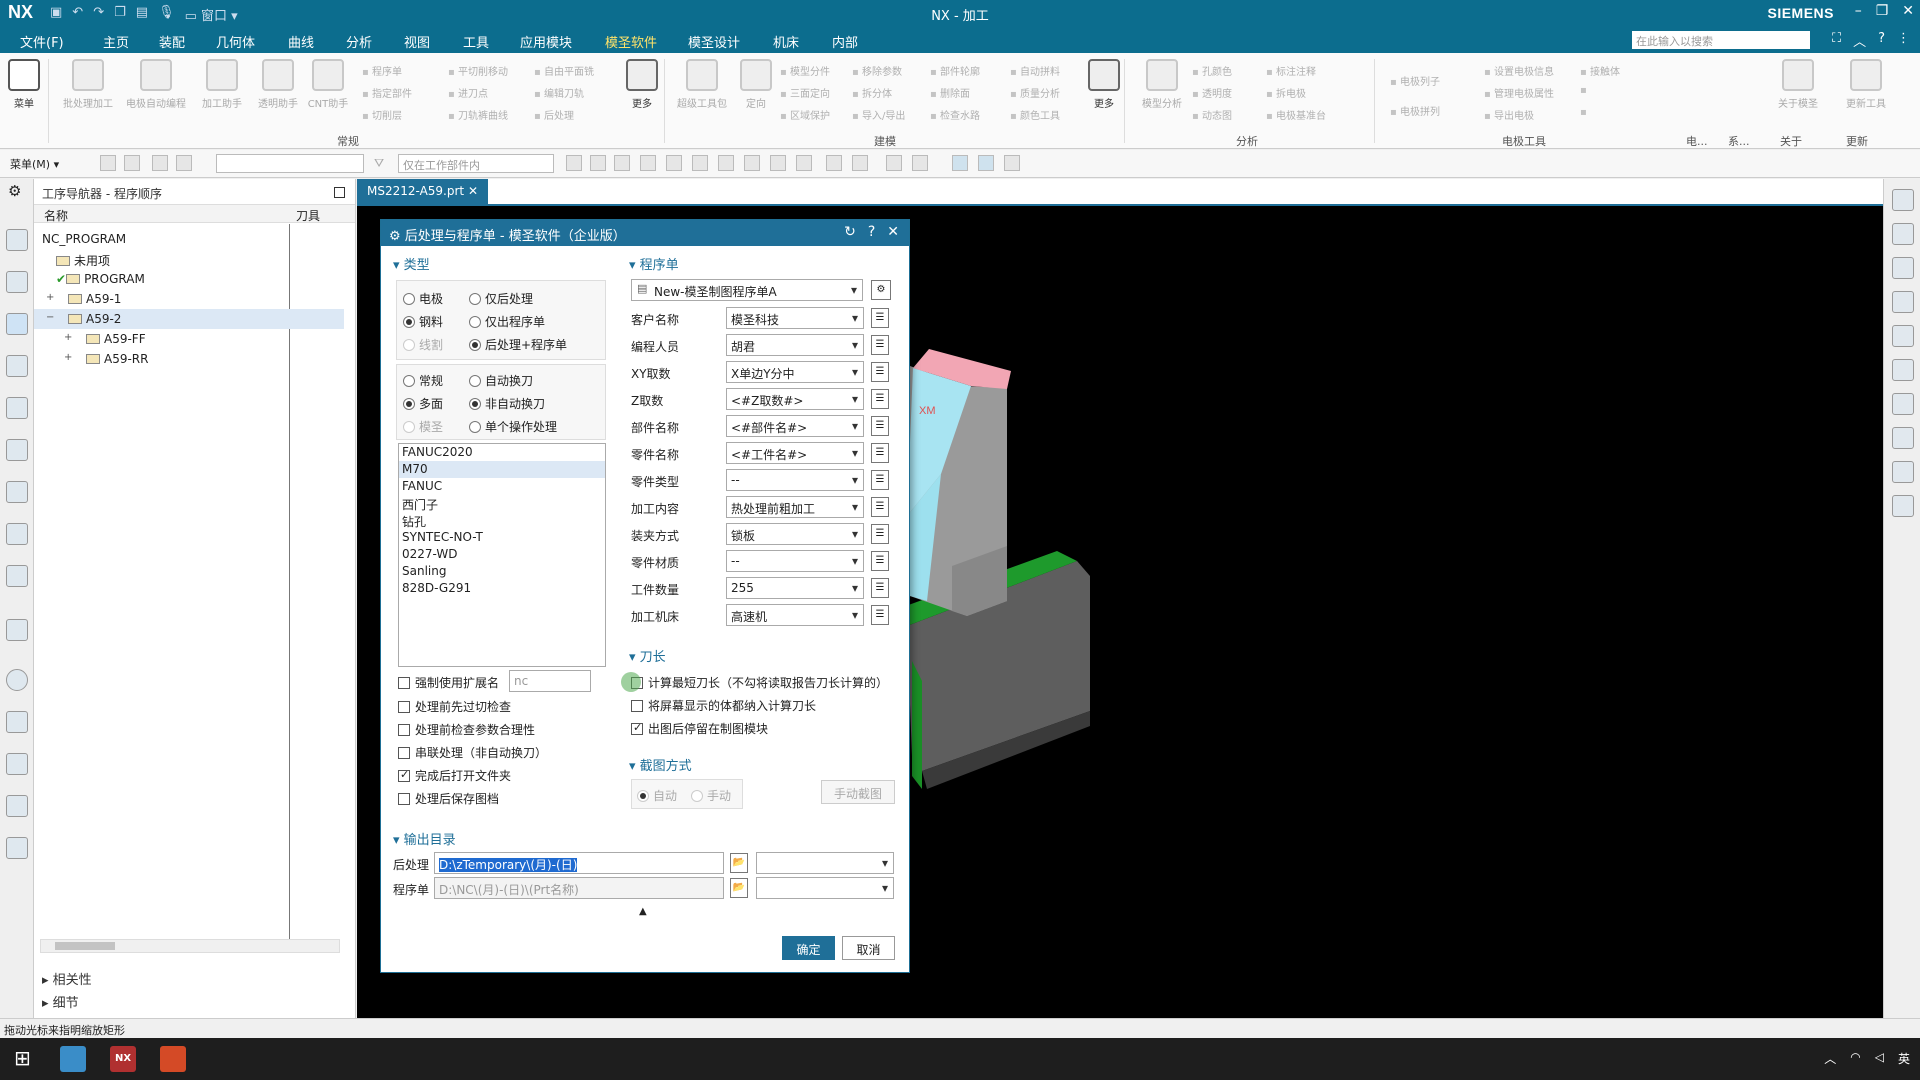 This screenshot has height=1080, width=1920. Describe the element at coordinates (17, 764) in the screenshot. I see `role-icon` at that location.